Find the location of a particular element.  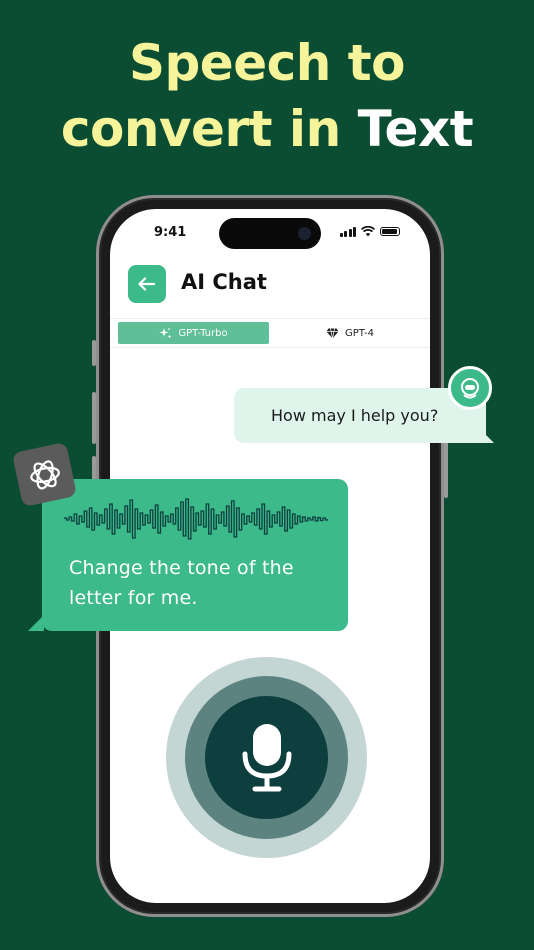

mic-button is located at coordinates (266, 757).